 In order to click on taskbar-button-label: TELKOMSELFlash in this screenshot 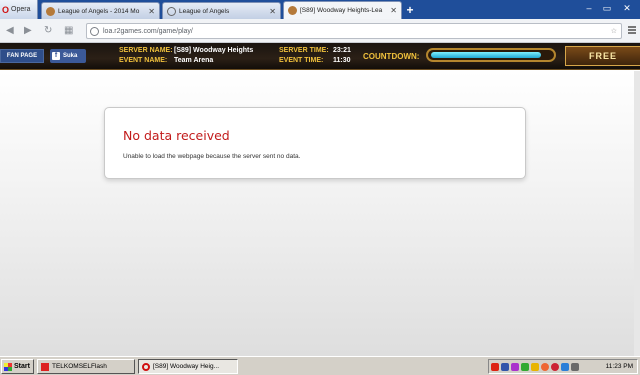, I will do `click(79, 366)`.